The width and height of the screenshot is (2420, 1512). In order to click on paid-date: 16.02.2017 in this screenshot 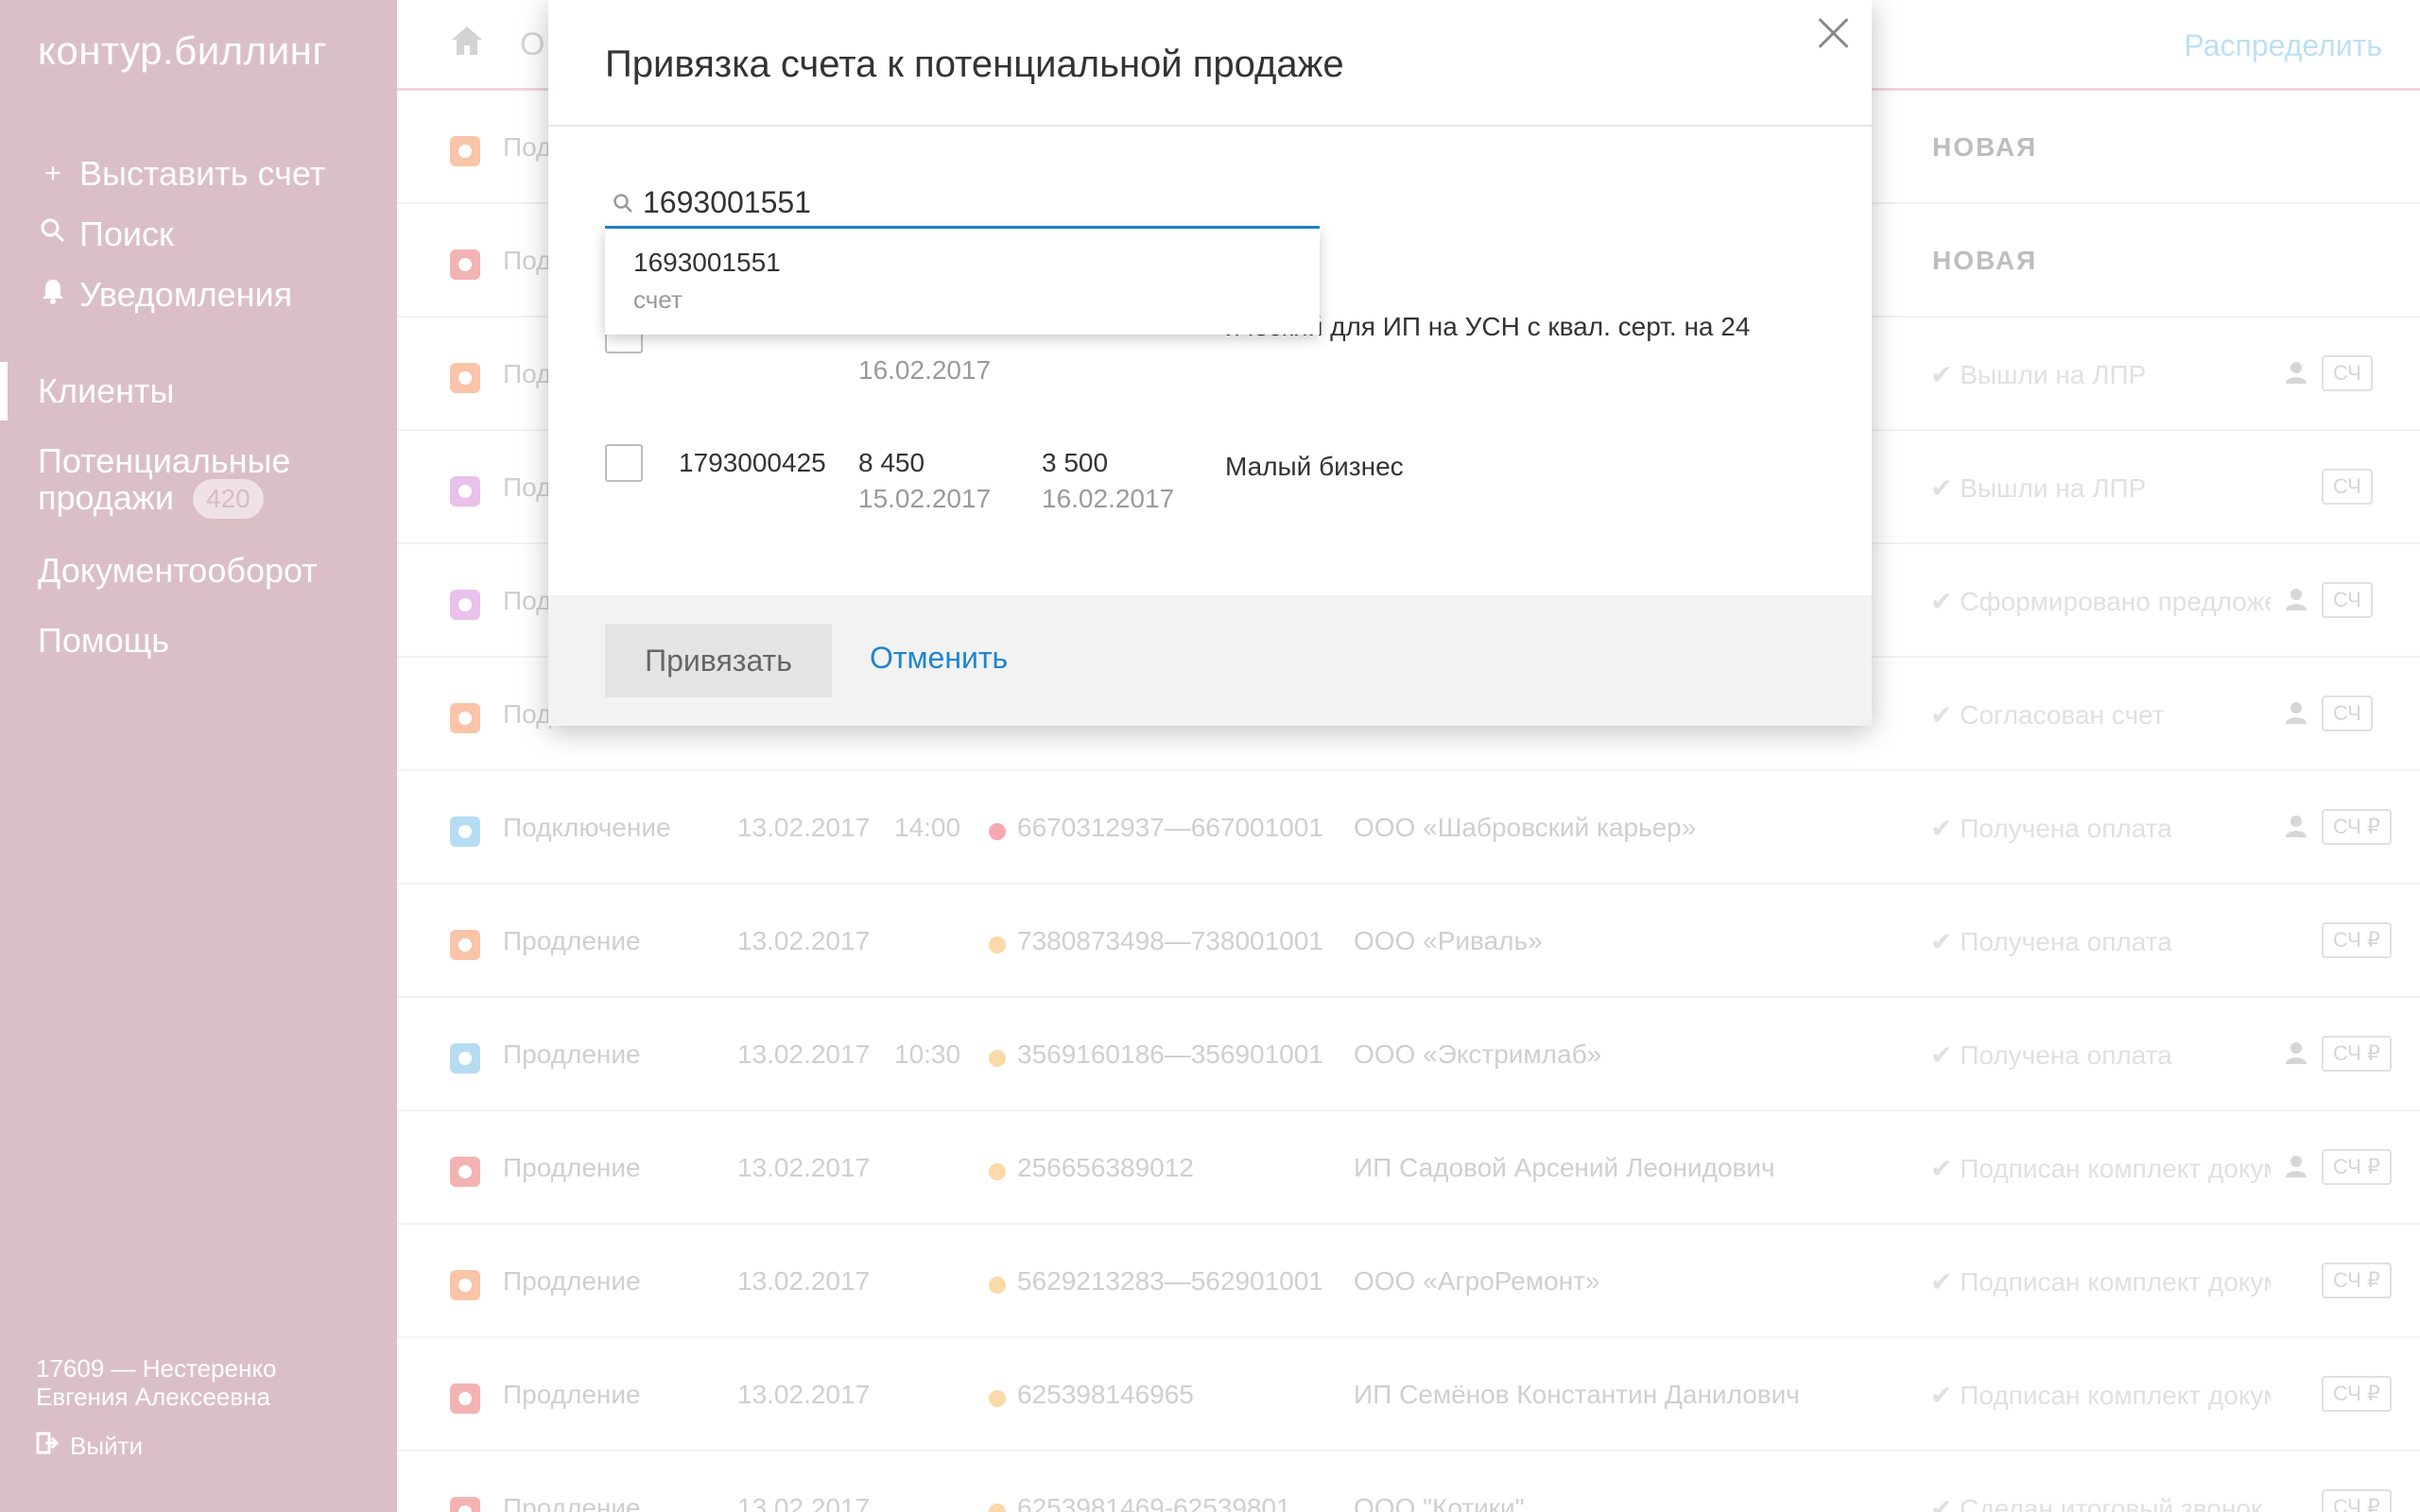, I will do `click(1108, 498)`.